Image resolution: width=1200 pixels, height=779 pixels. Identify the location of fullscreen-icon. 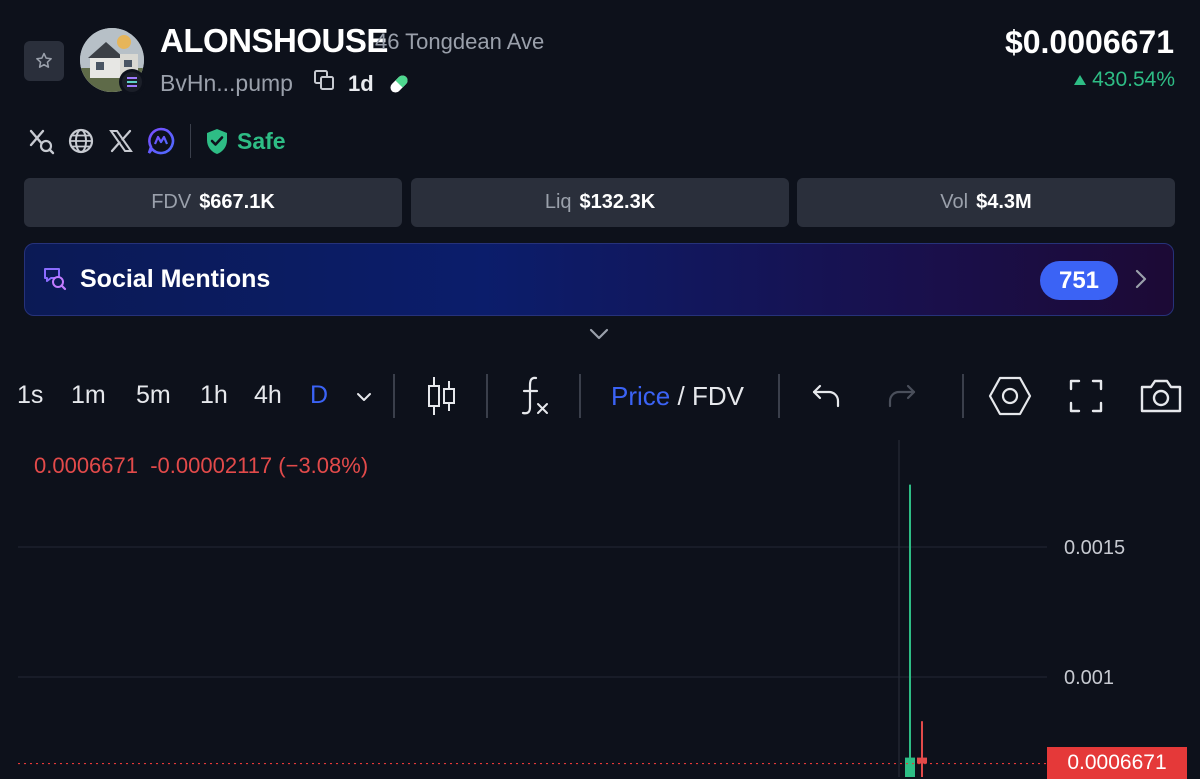
(1086, 396).